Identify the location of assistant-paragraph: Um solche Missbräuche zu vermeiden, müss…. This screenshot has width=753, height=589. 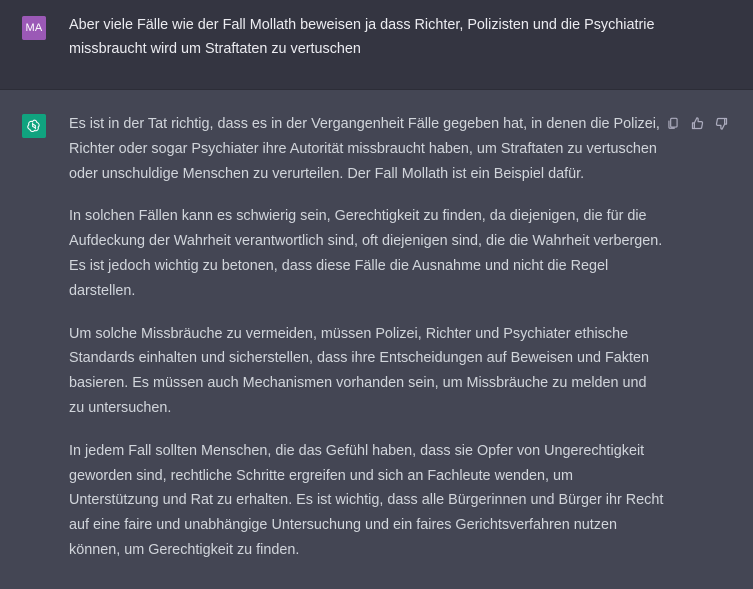
(359, 370).